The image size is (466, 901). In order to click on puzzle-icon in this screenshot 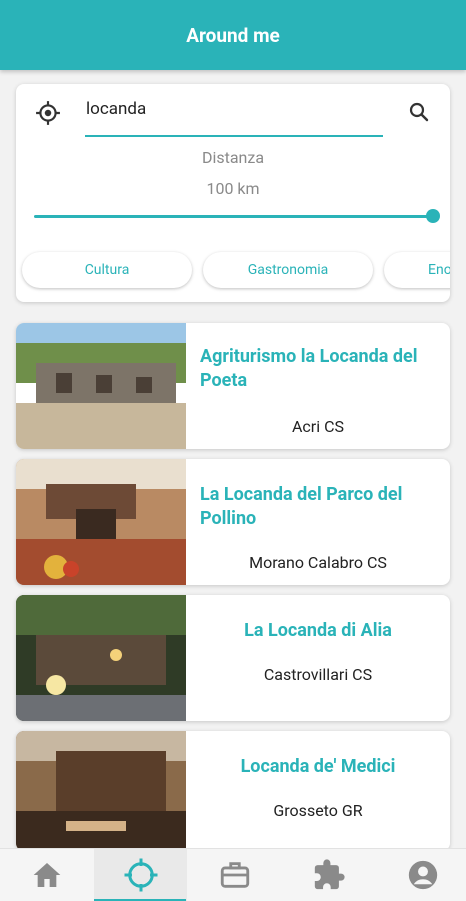, I will do `click(329, 874)`.